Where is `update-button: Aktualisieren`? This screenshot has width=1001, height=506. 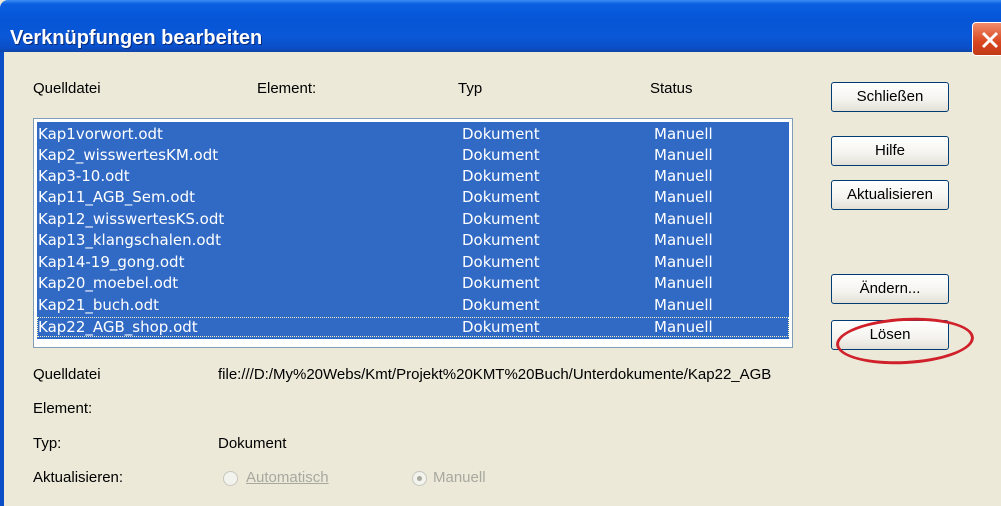 update-button: Aktualisieren is located at coordinates (890, 195).